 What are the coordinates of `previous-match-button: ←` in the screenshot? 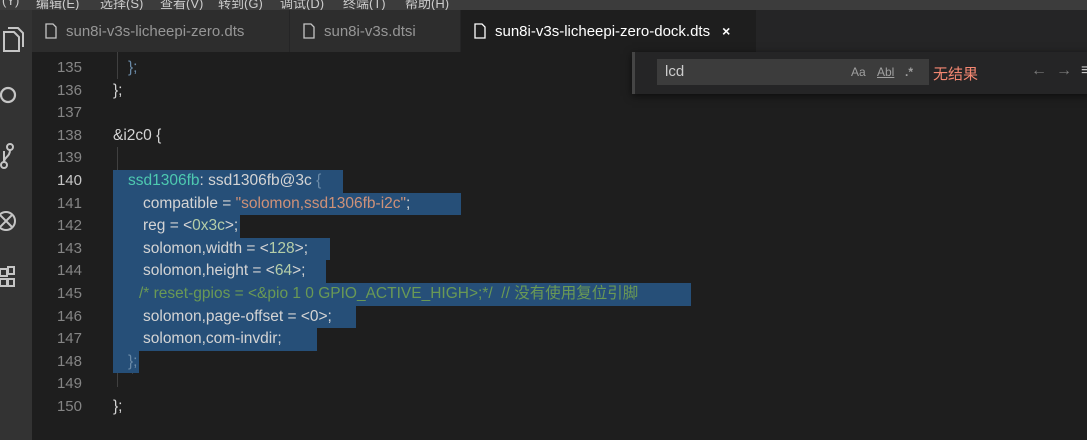 It's located at (1039, 71).